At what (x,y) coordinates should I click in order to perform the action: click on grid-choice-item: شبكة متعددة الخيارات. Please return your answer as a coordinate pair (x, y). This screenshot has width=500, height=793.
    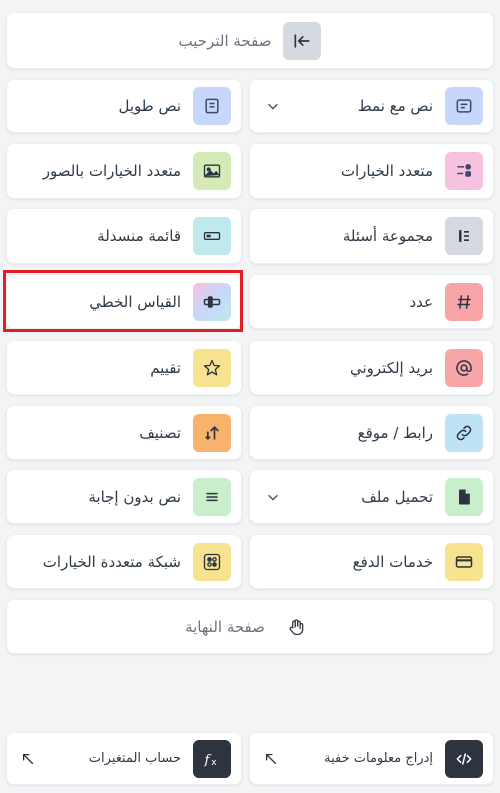
    Looking at the image, I should click on (124, 561).